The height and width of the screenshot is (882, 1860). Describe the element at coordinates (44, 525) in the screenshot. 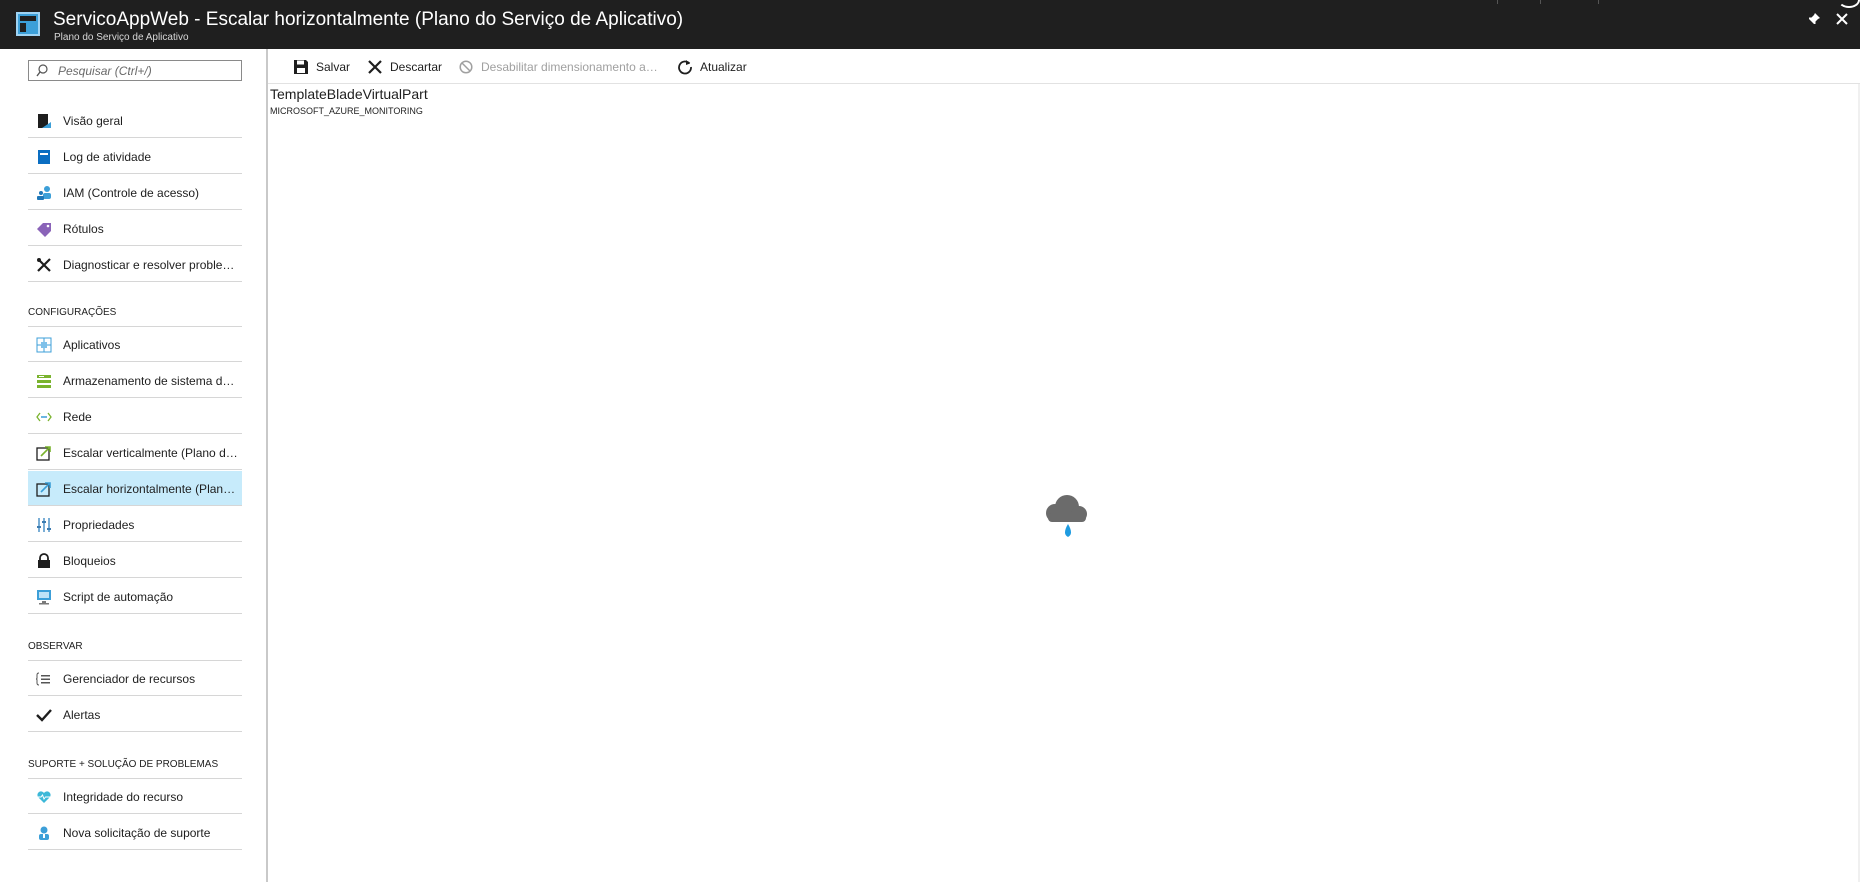

I see `properties-icon` at that location.